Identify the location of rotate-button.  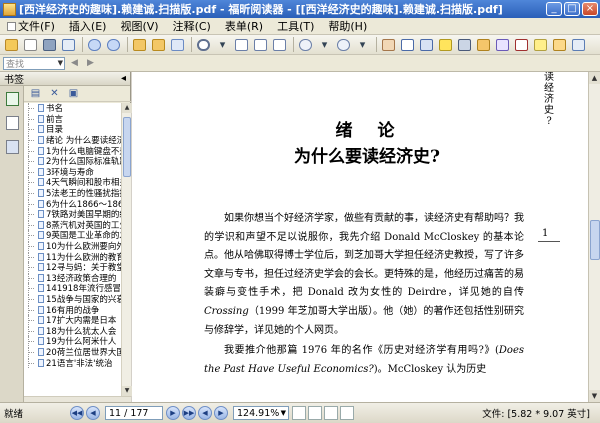
(177, 45).